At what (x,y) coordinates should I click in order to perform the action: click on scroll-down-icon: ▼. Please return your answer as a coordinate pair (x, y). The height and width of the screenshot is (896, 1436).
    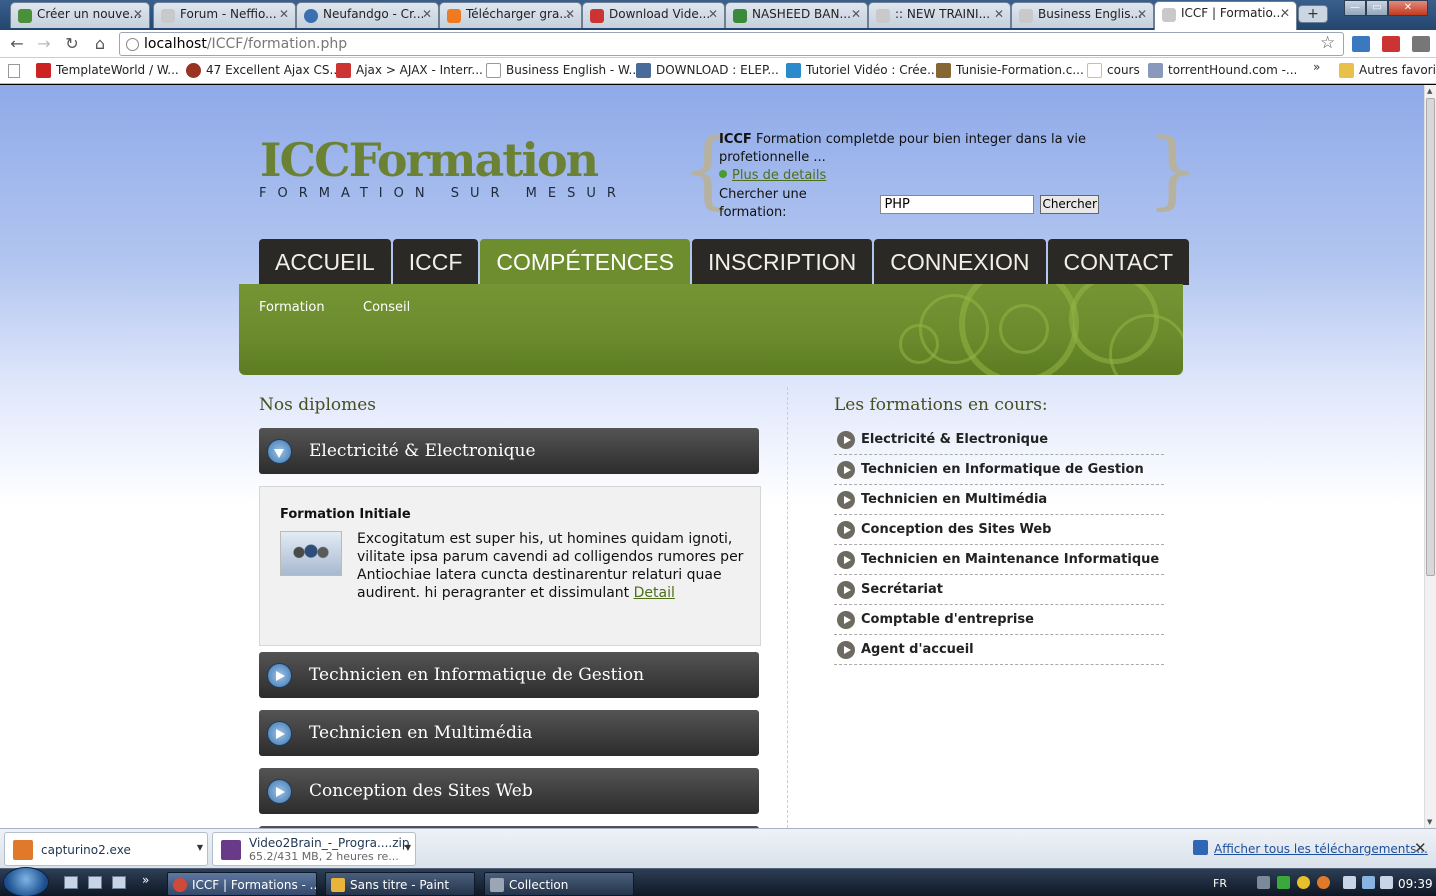
    Looking at the image, I should click on (1429, 822).